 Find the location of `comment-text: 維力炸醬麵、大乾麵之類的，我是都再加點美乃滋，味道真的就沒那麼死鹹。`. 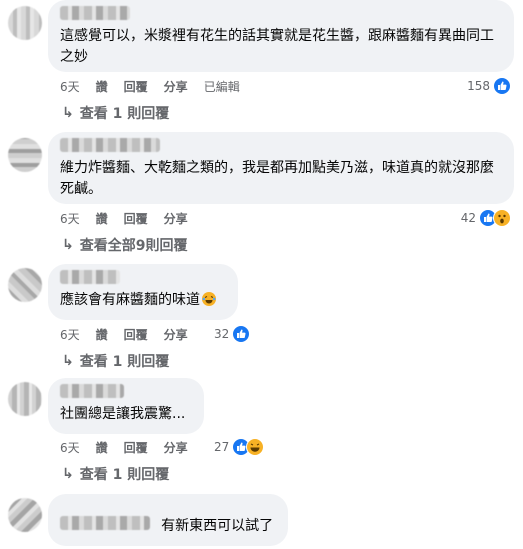

comment-text: 維力炸醬麵、大乾麵之類的，我是都再加點美乃滋，味道真的就沒那麼死鹹。 is located at coordinates (277, 178).